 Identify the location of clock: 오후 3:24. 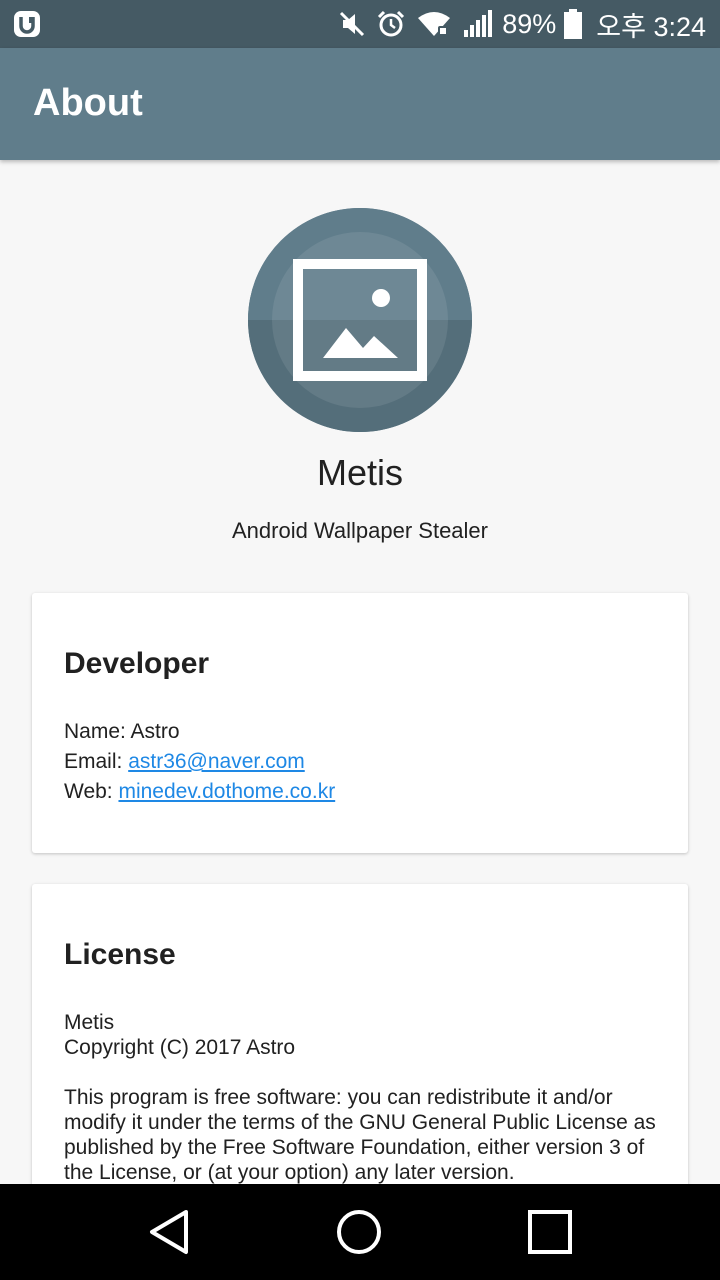
(651, 26).